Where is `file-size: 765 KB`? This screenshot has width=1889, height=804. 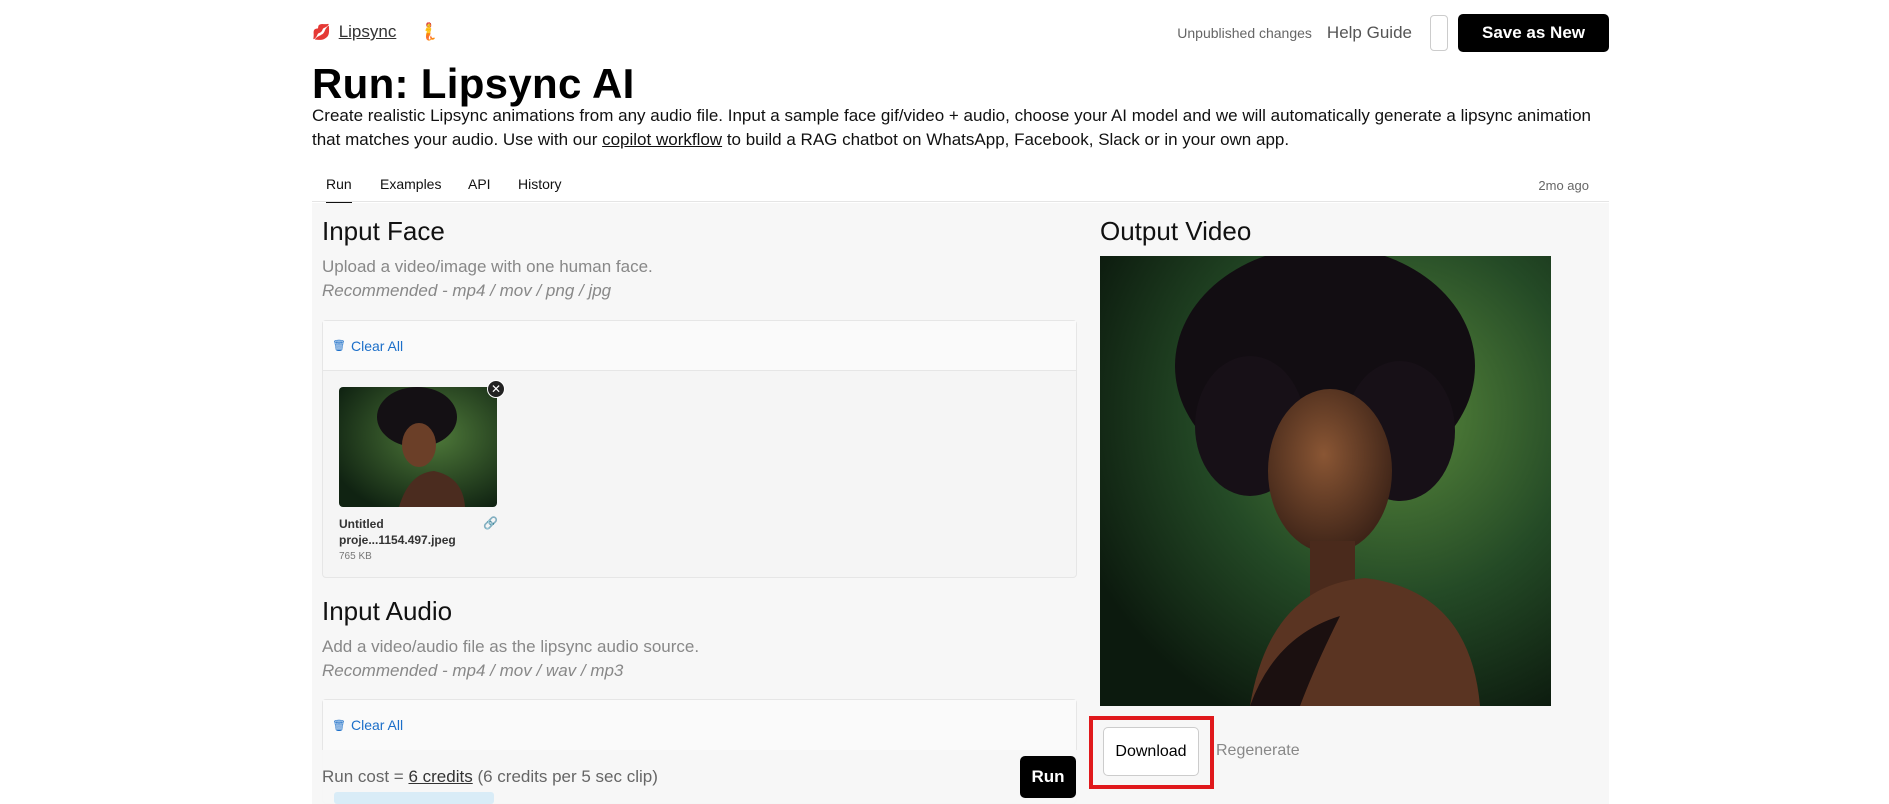 file-size: 765 KB is located at coordinates (355, 556).